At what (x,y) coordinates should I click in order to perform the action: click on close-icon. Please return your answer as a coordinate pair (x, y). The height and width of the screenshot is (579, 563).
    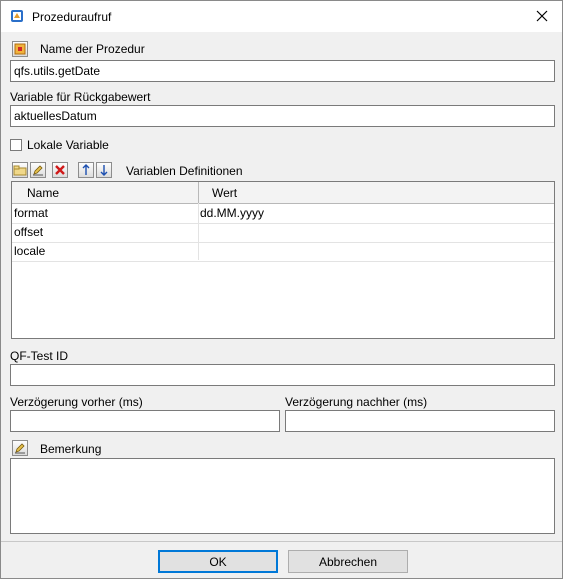
    Looking at the image, I should click on (542, 16).